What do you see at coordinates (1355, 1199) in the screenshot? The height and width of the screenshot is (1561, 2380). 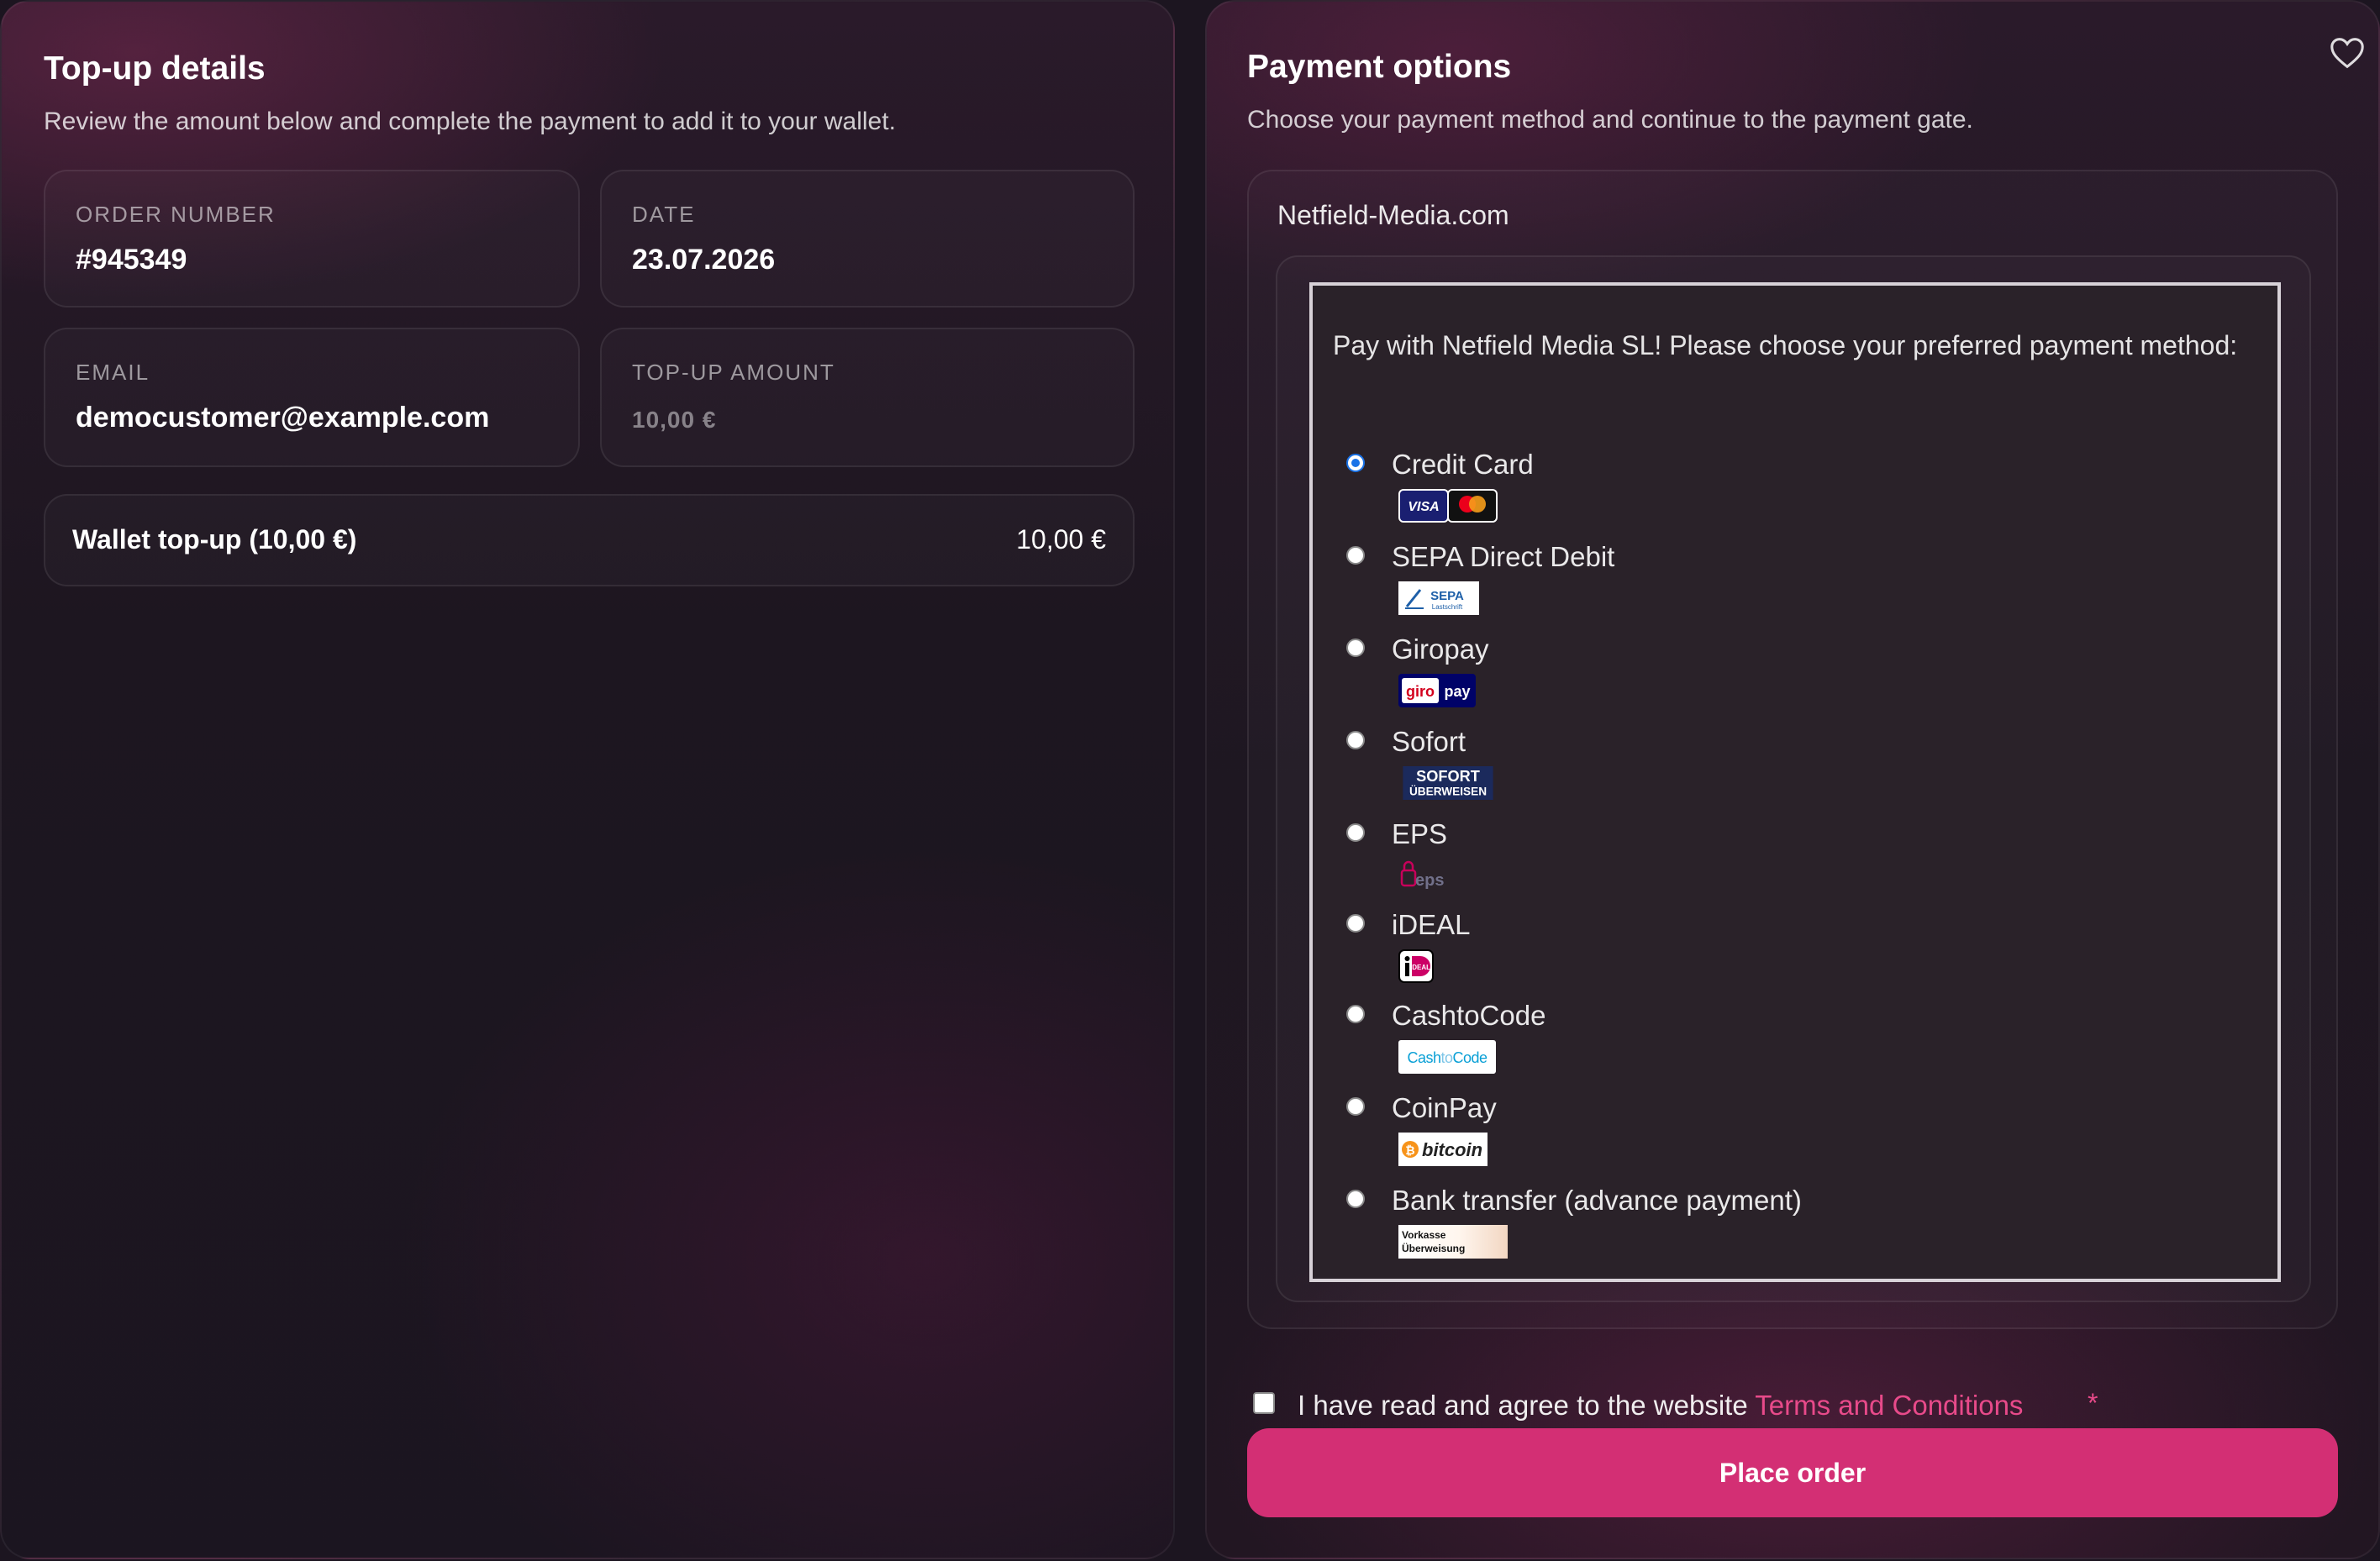 I see `bank-transfer-radio` at bounding box center [1355, 1199].